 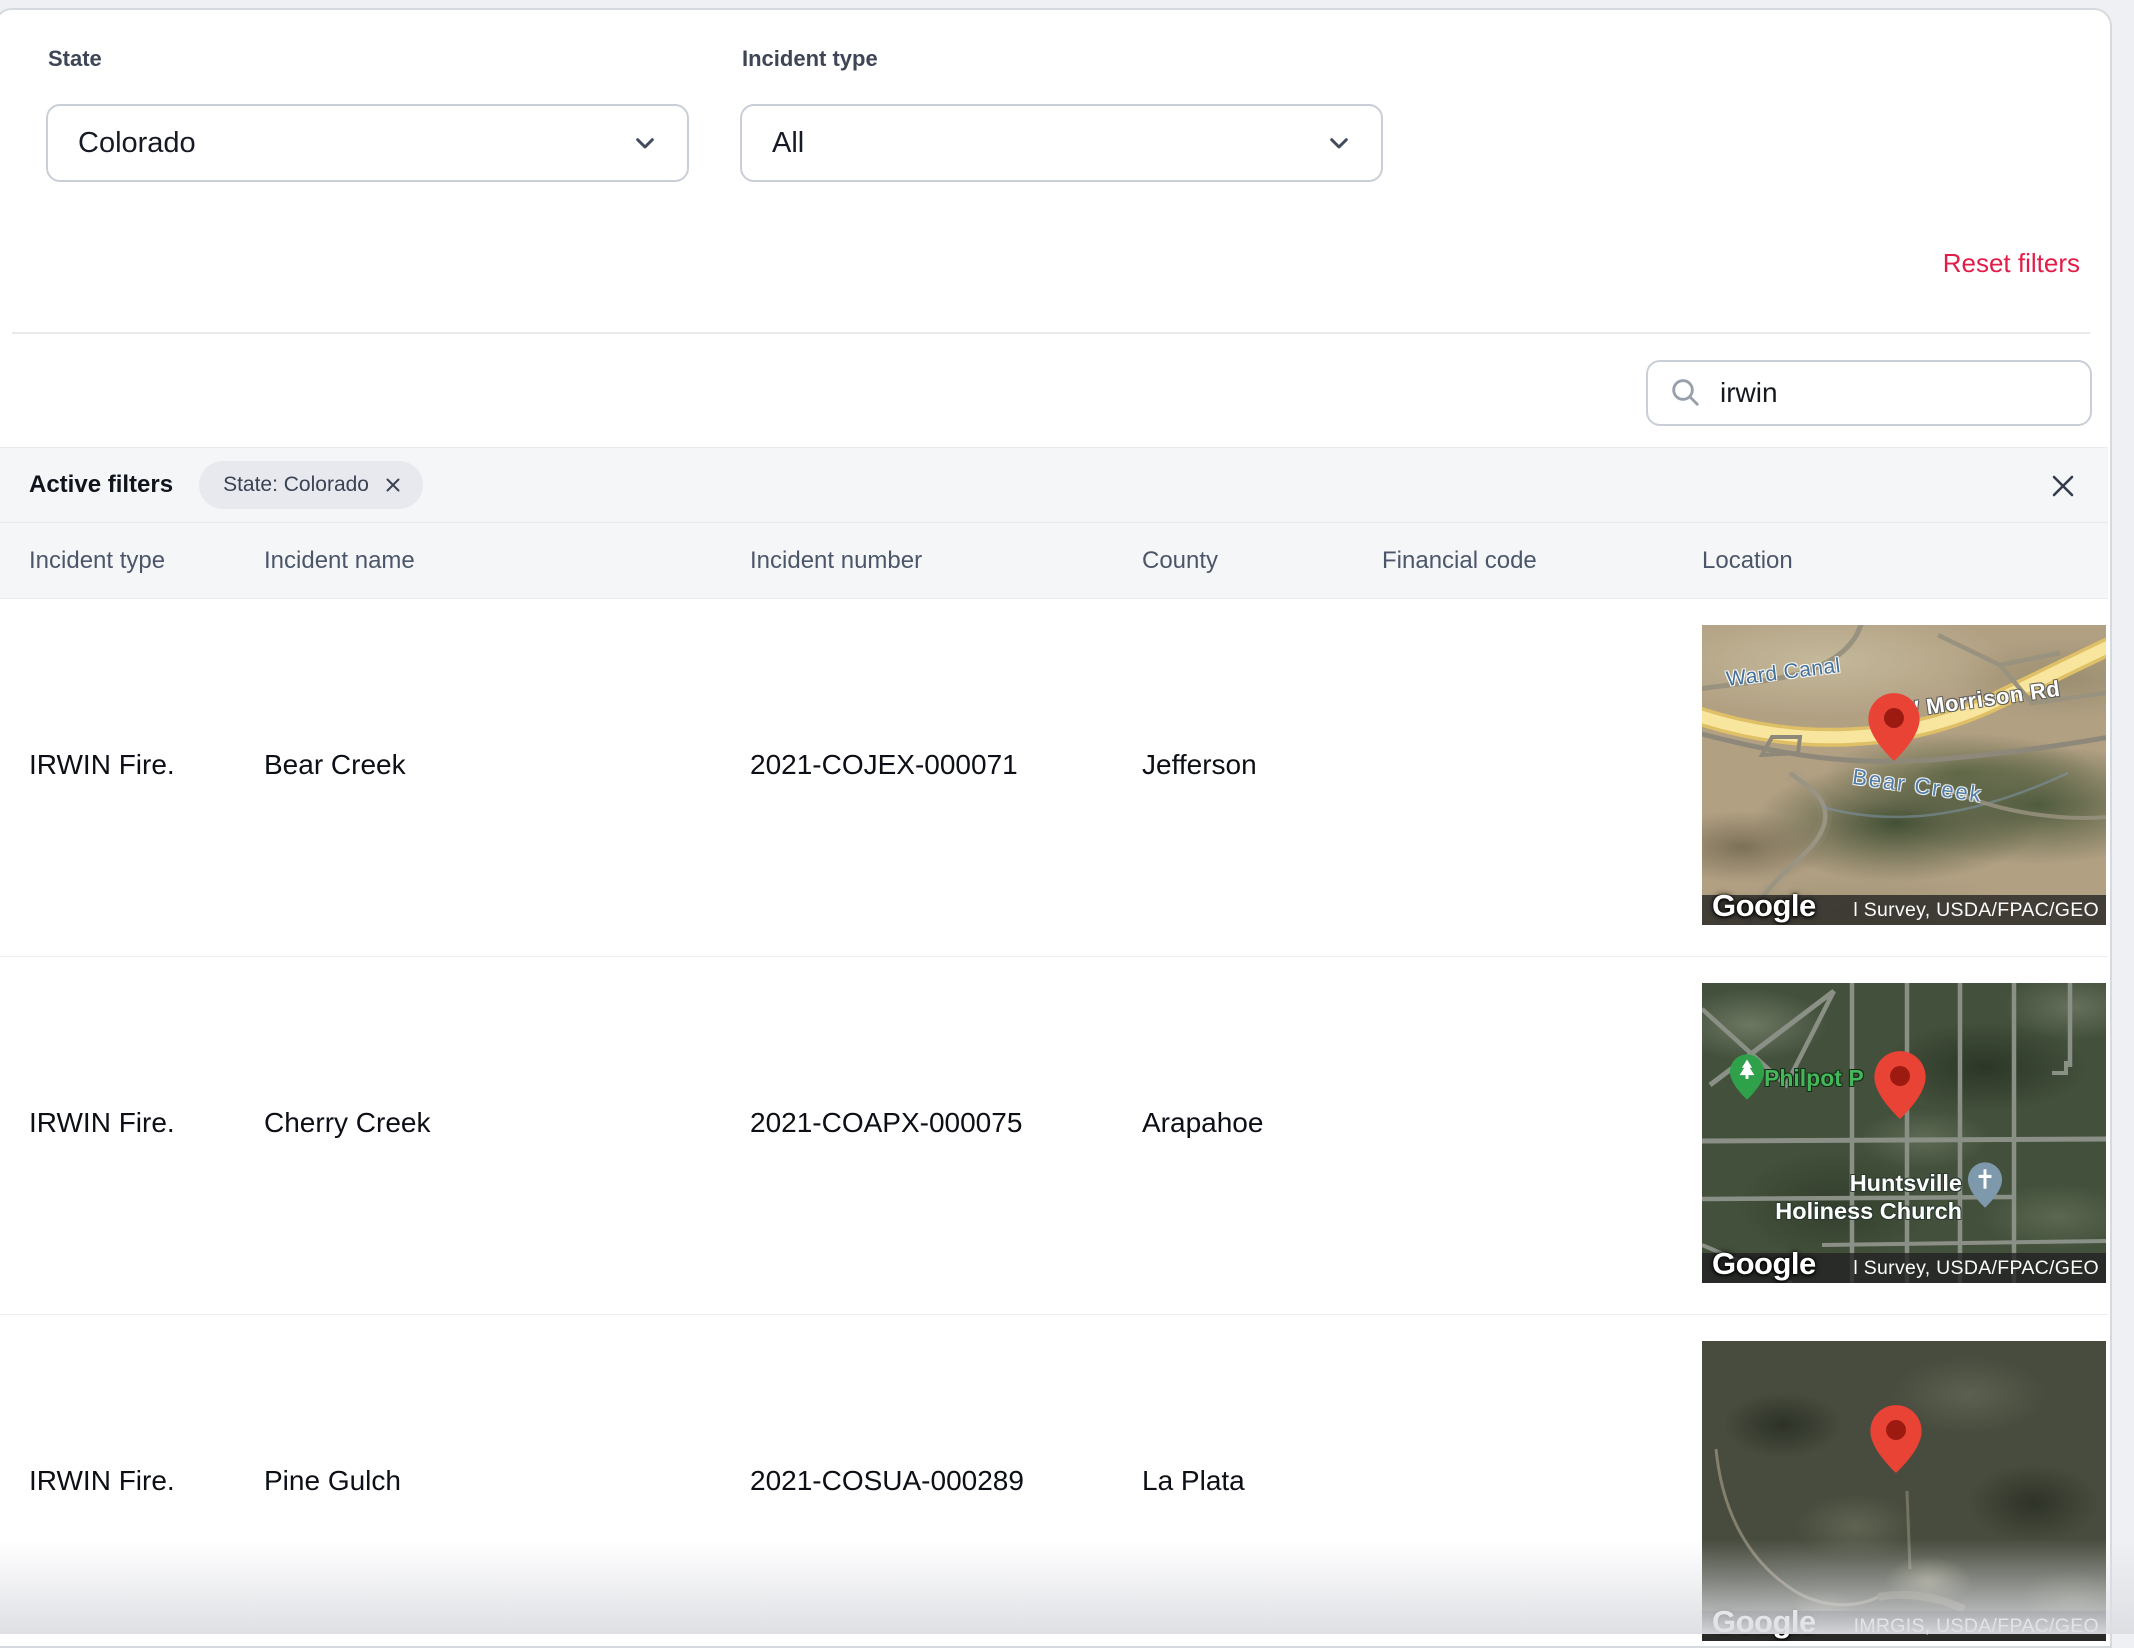 What do you see at coordinates (367, 143) in the screenshot?
I see `state-select: Colorado` at bounding box center [367, 143].